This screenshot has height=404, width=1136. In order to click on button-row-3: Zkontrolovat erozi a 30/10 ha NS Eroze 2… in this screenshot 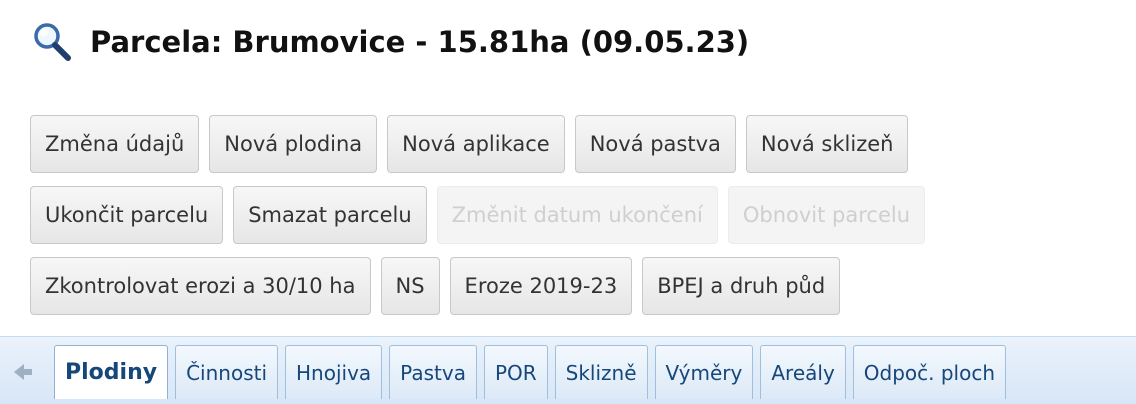, I will do `click(435, 286)`.